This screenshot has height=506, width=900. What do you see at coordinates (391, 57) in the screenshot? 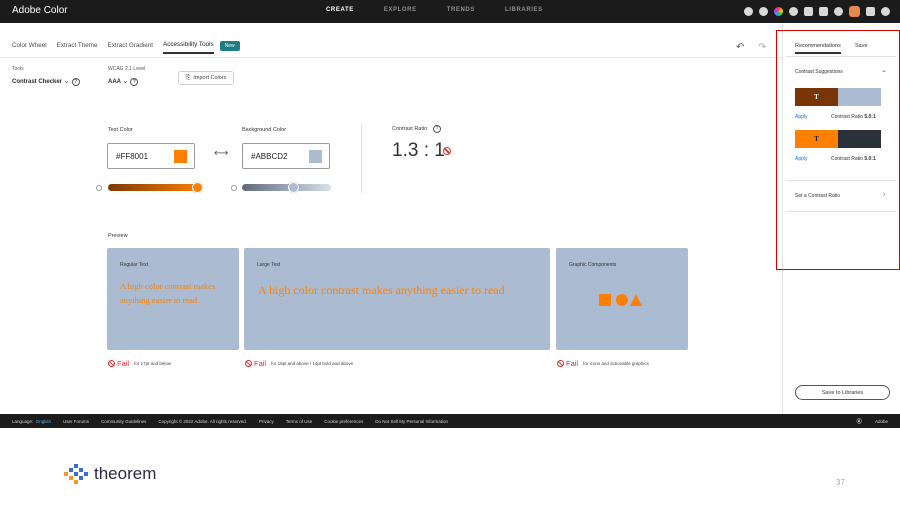
I see `tabs-divider` at bounding box center [391, 57].